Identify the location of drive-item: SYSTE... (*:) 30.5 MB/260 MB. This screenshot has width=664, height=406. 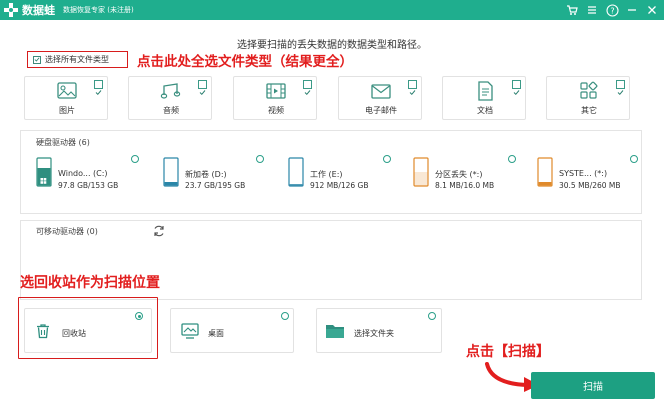
(587, 176).